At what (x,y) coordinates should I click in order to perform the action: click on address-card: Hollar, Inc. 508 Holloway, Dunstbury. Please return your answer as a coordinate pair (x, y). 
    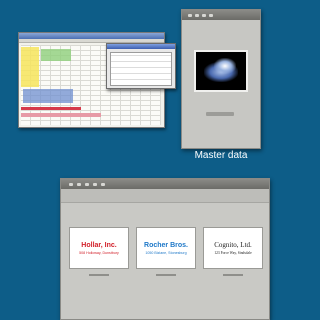
    Looking at the image, I should click on (99, 248).